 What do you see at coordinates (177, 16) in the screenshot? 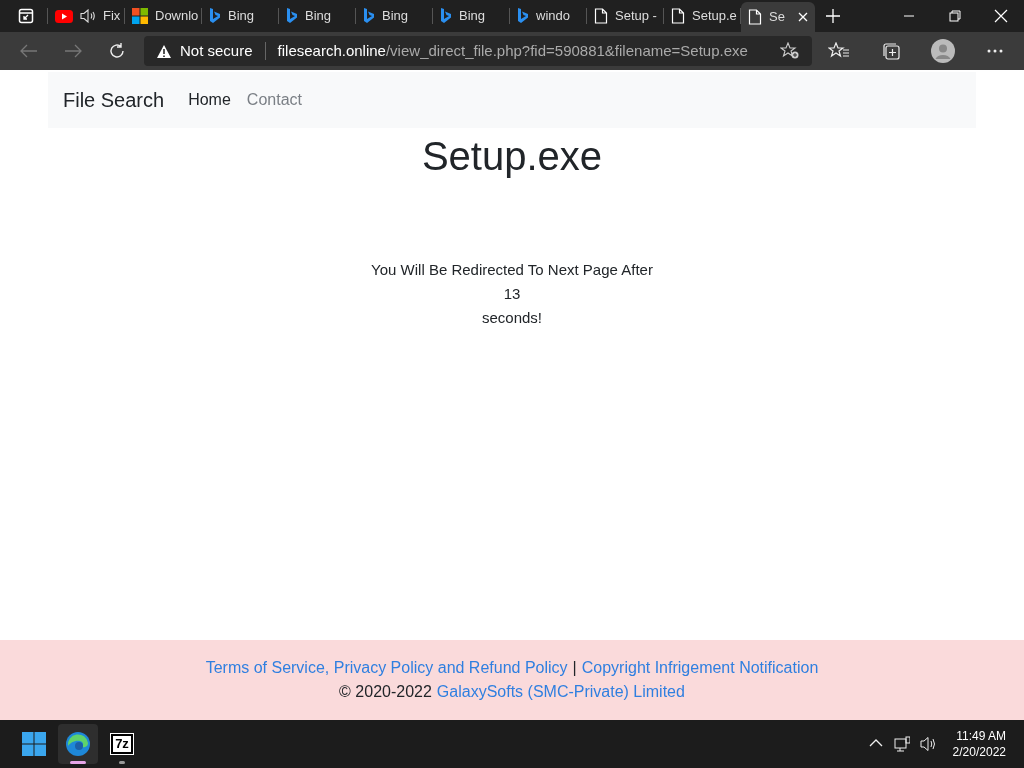
I see `tab-title: Downlo` at bounding box center [177, 16].